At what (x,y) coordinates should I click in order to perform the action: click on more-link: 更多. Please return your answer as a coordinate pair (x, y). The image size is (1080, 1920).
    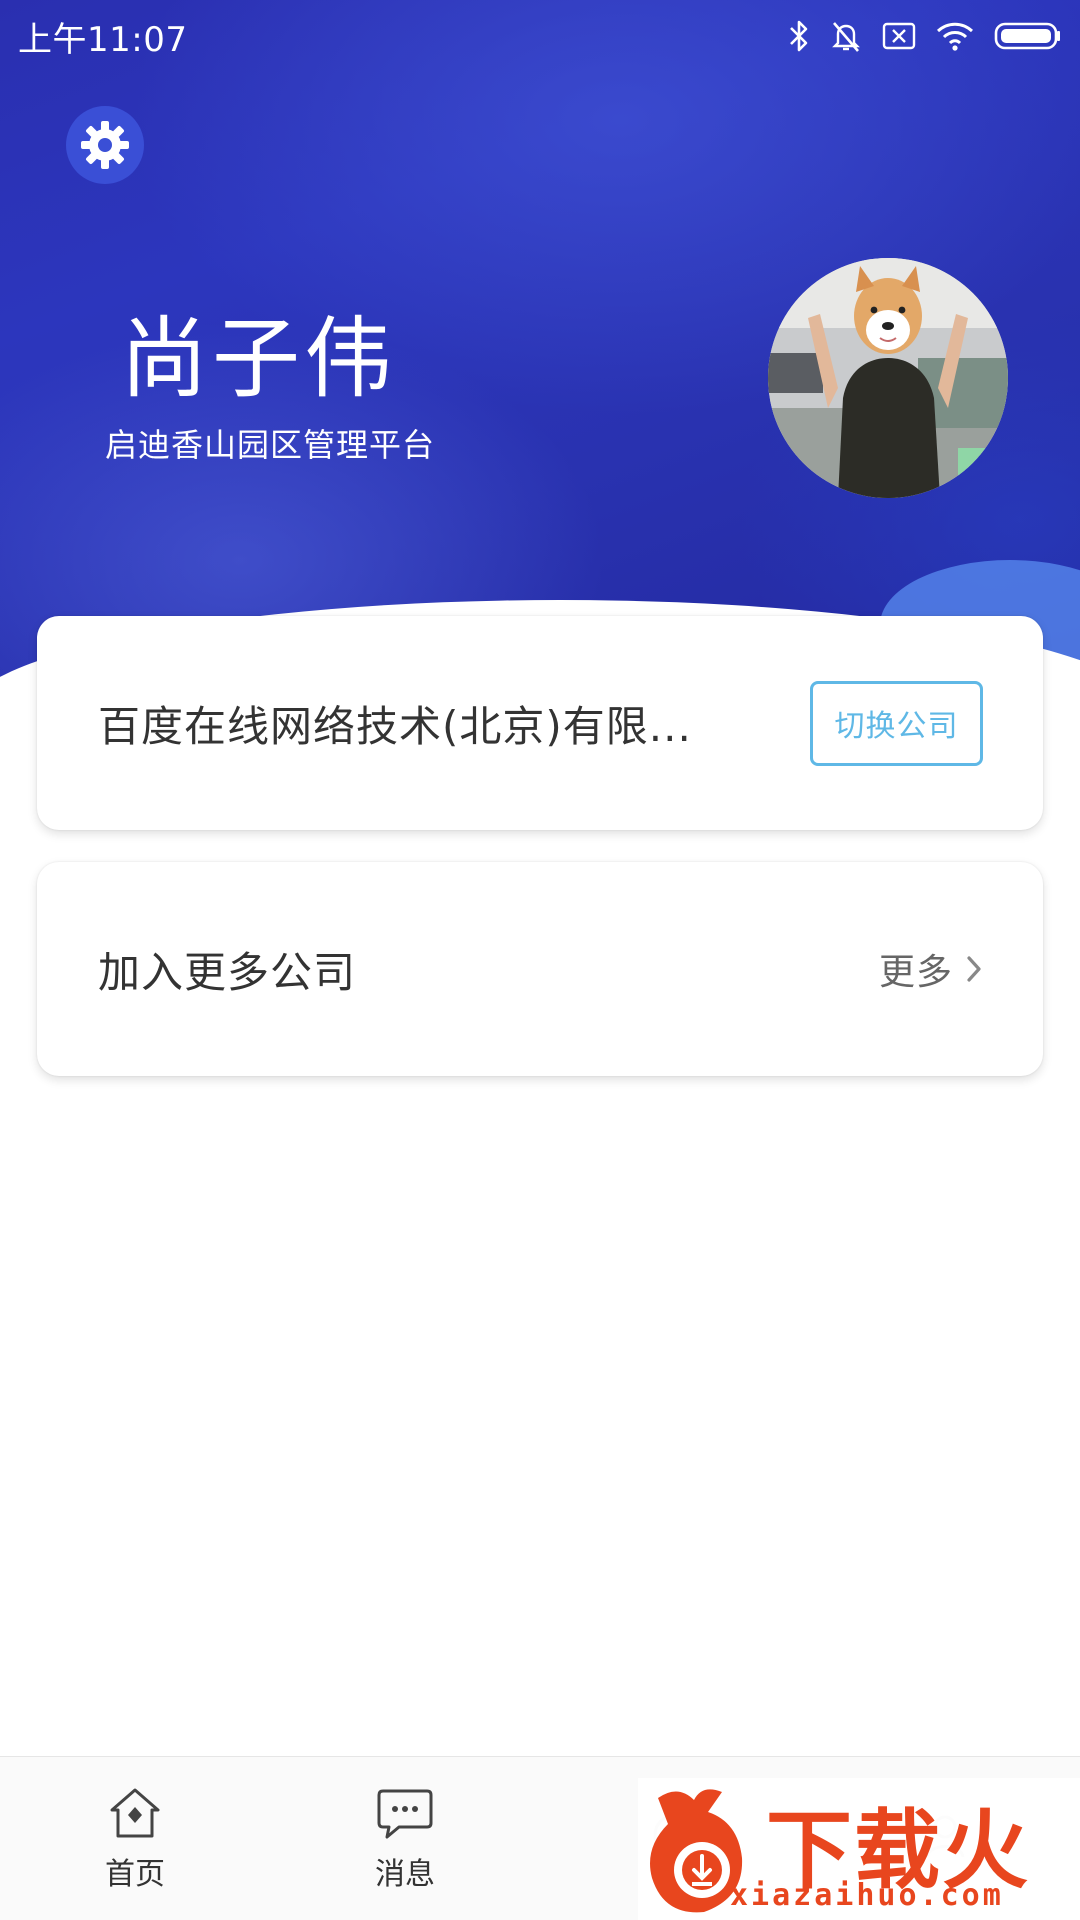
    Looking at the image, I should click on (931, 969).